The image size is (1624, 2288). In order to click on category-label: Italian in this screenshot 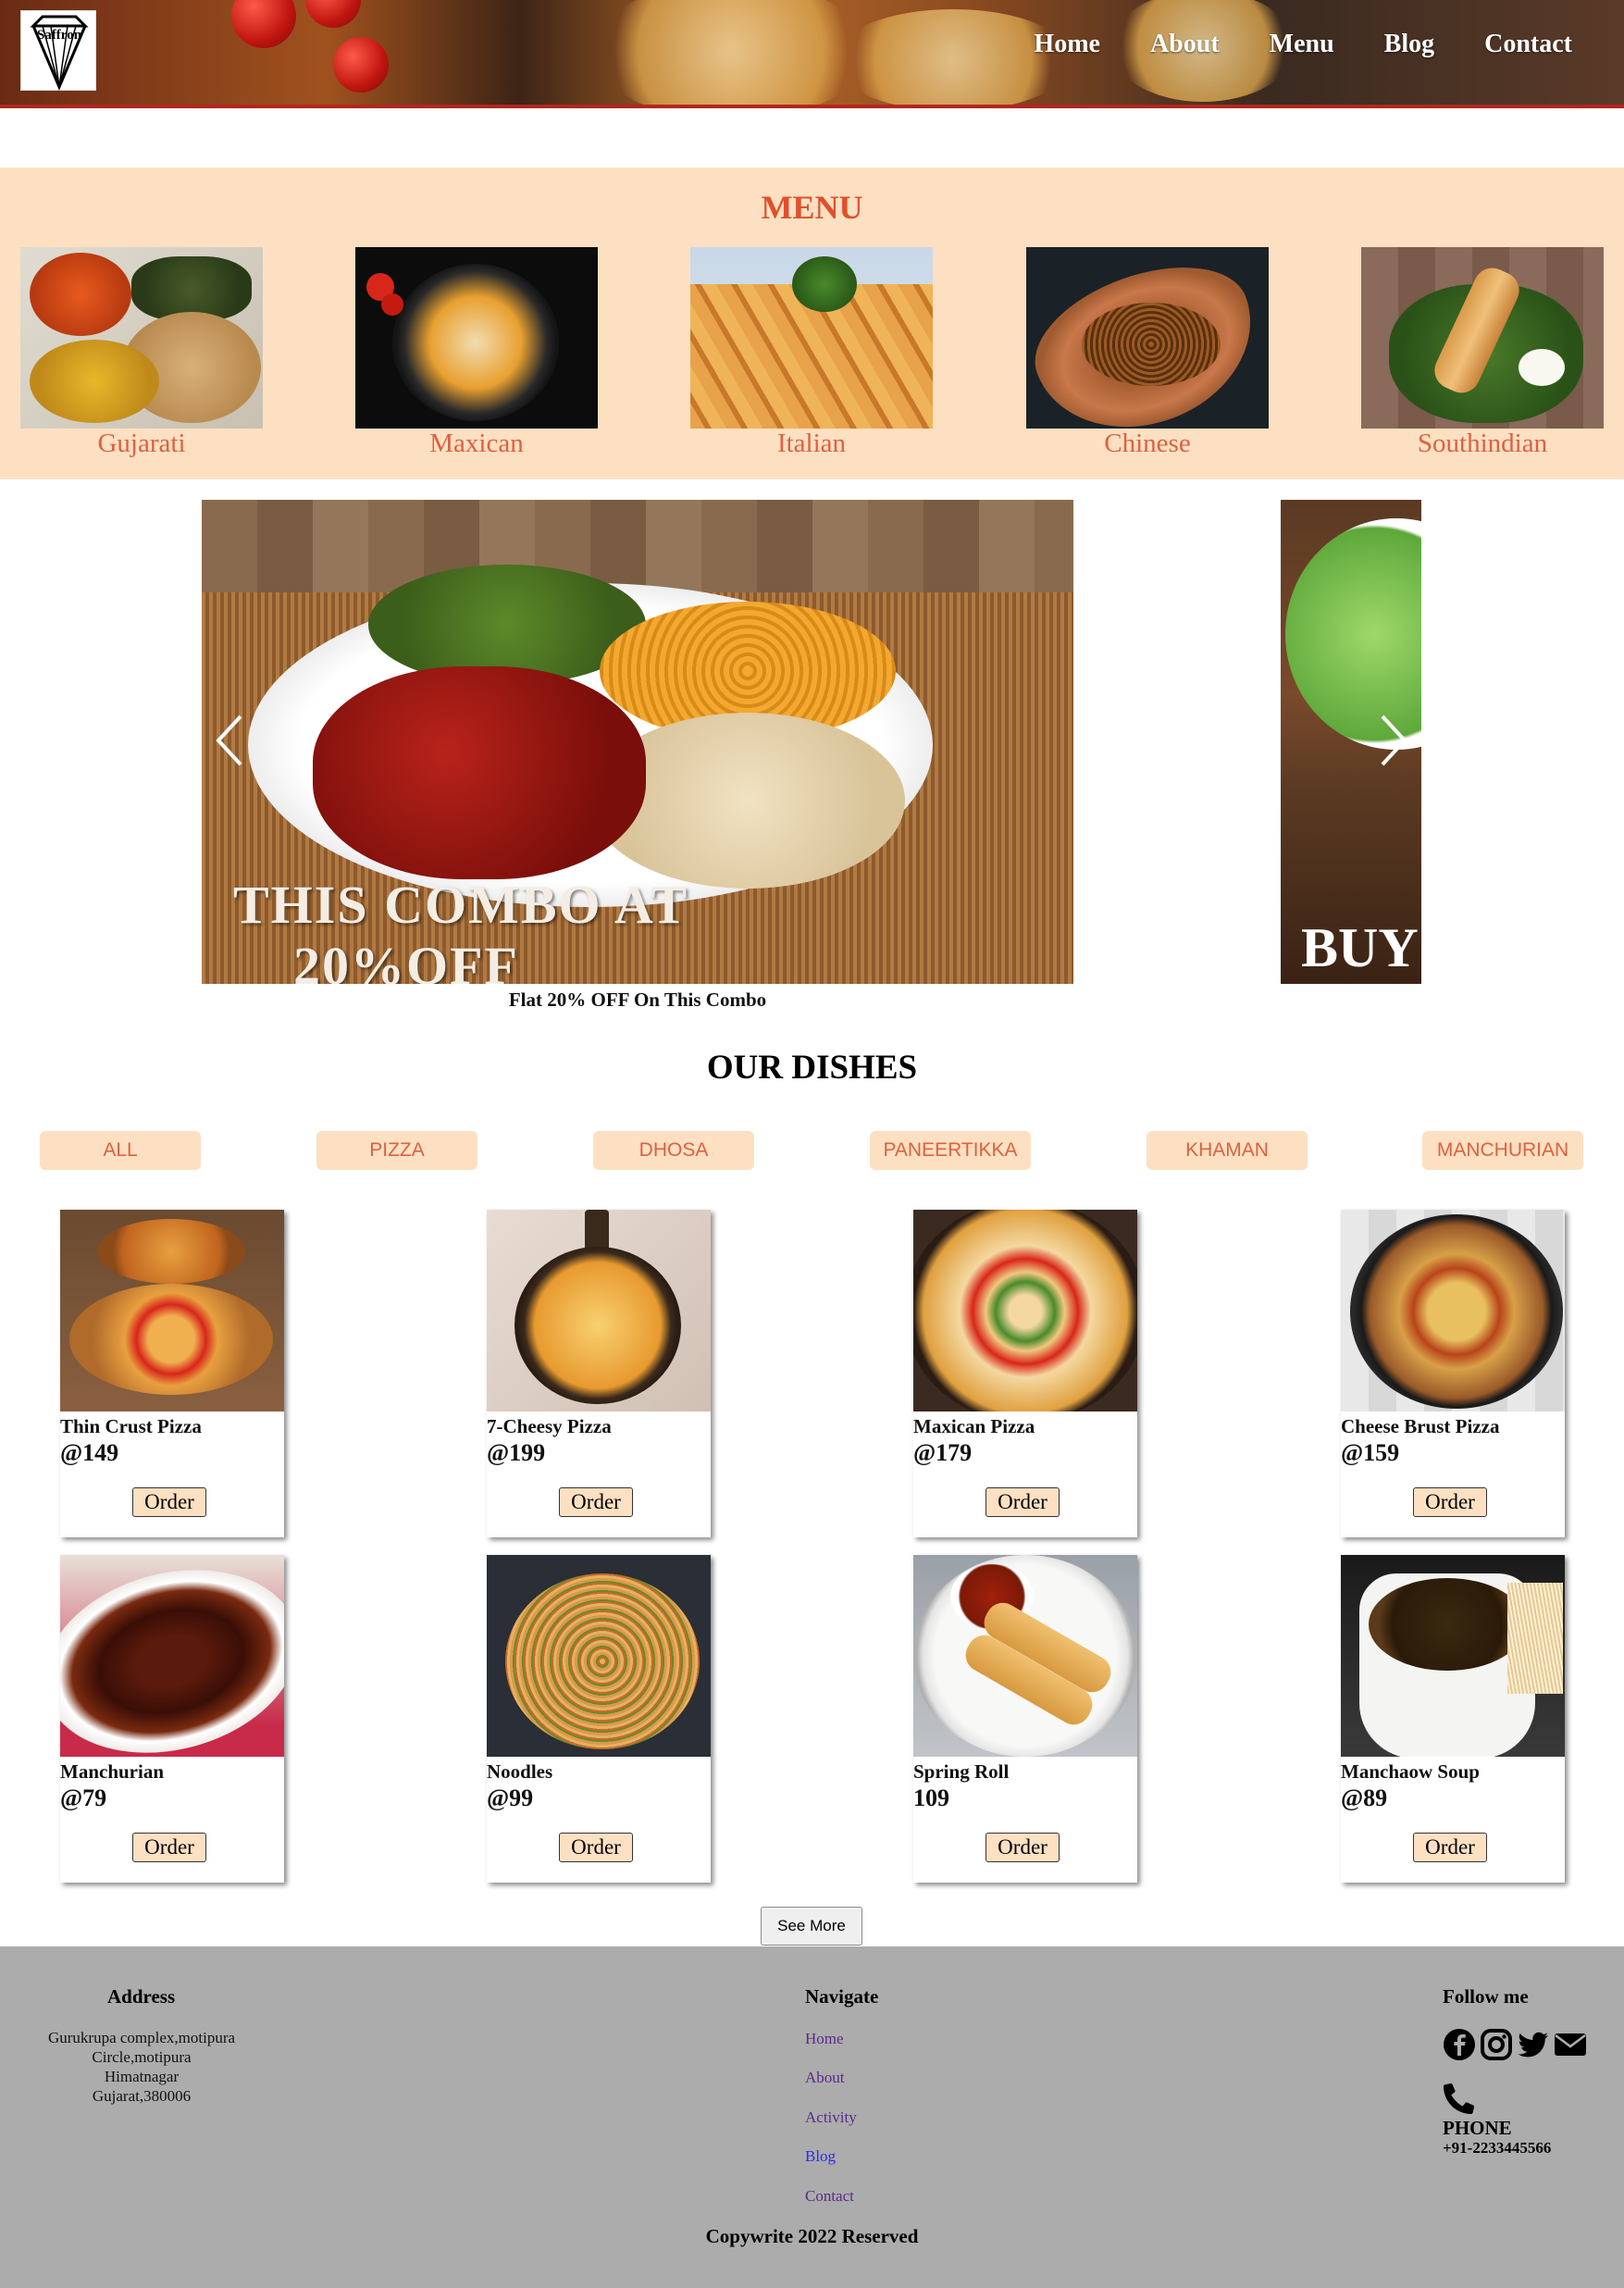, I will do `click(811, 443)`.